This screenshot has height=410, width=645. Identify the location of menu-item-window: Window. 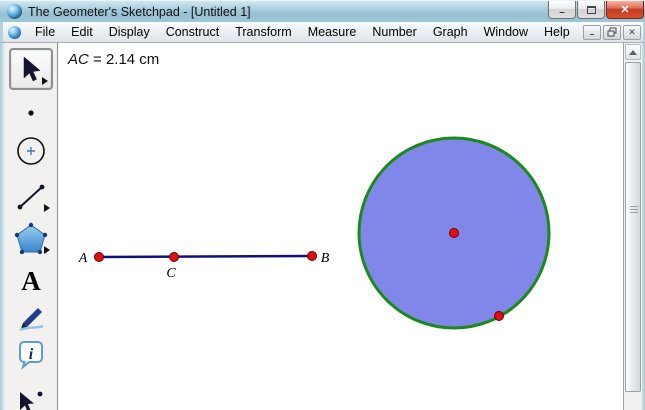
(506, 32).